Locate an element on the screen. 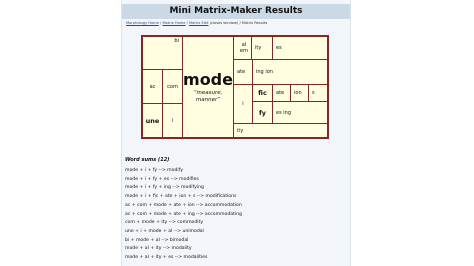 This screenshot has height=266, width=474. word-sum-item: mode + i + fy + es --> modifies is located at coordinates (162, 179).